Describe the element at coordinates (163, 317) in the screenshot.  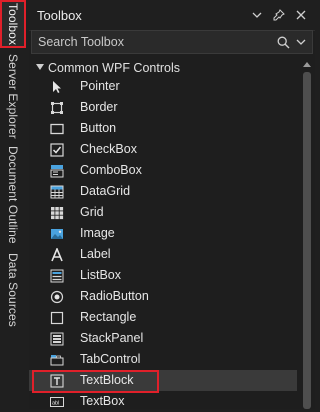
I see `toolbox-item-rectangle: Rectangle` at that location.